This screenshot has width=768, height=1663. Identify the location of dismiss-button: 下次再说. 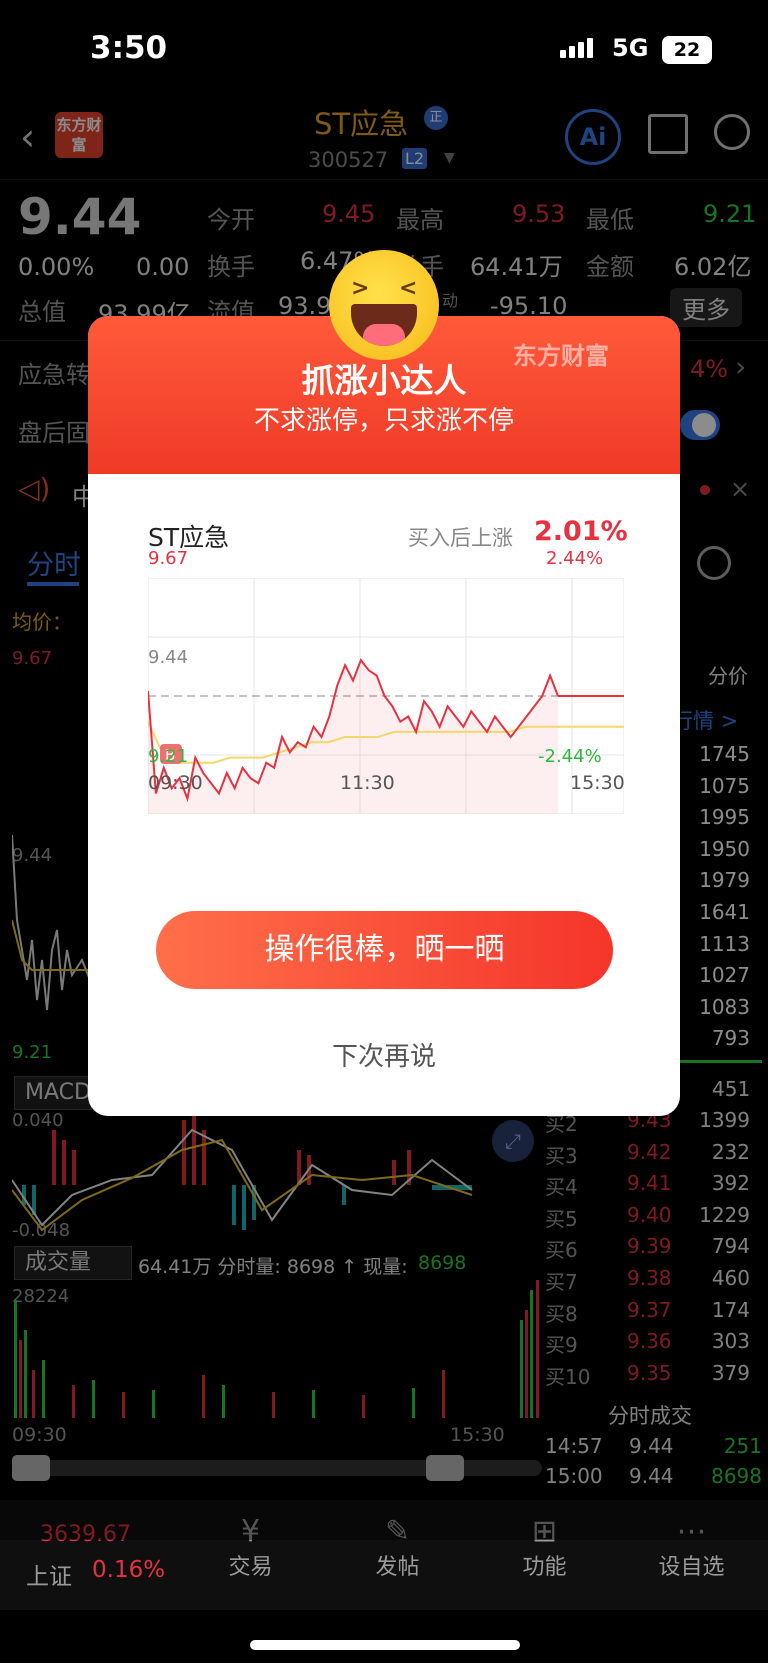
(384, 1054).